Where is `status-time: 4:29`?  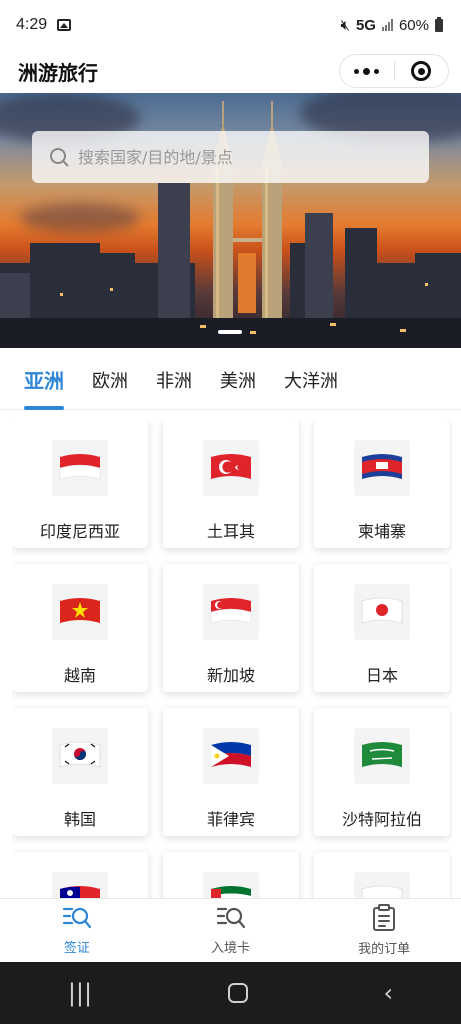
status-time: 4:29 is located at coordinates (32, 24).